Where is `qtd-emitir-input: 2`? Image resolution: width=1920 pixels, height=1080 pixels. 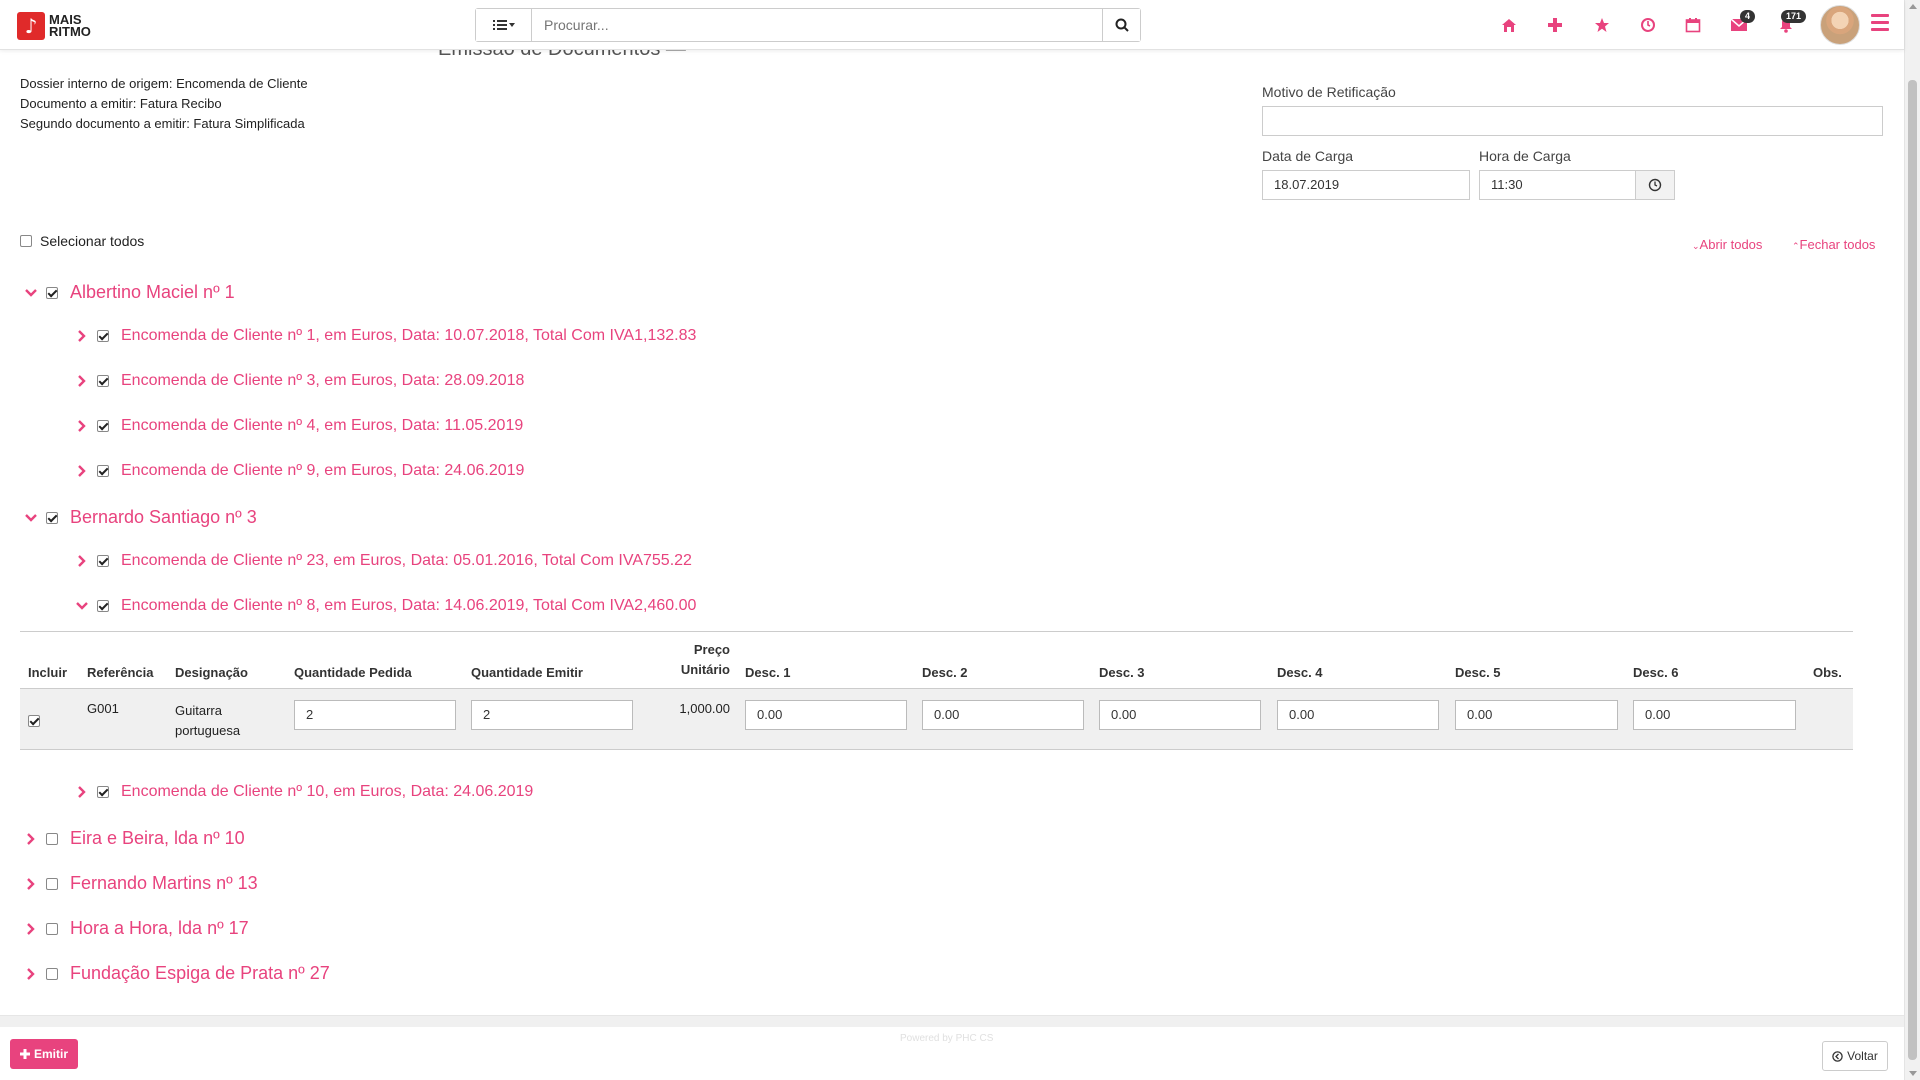
qtd-emitir-input: 2 is located at coordinates (552, 715).